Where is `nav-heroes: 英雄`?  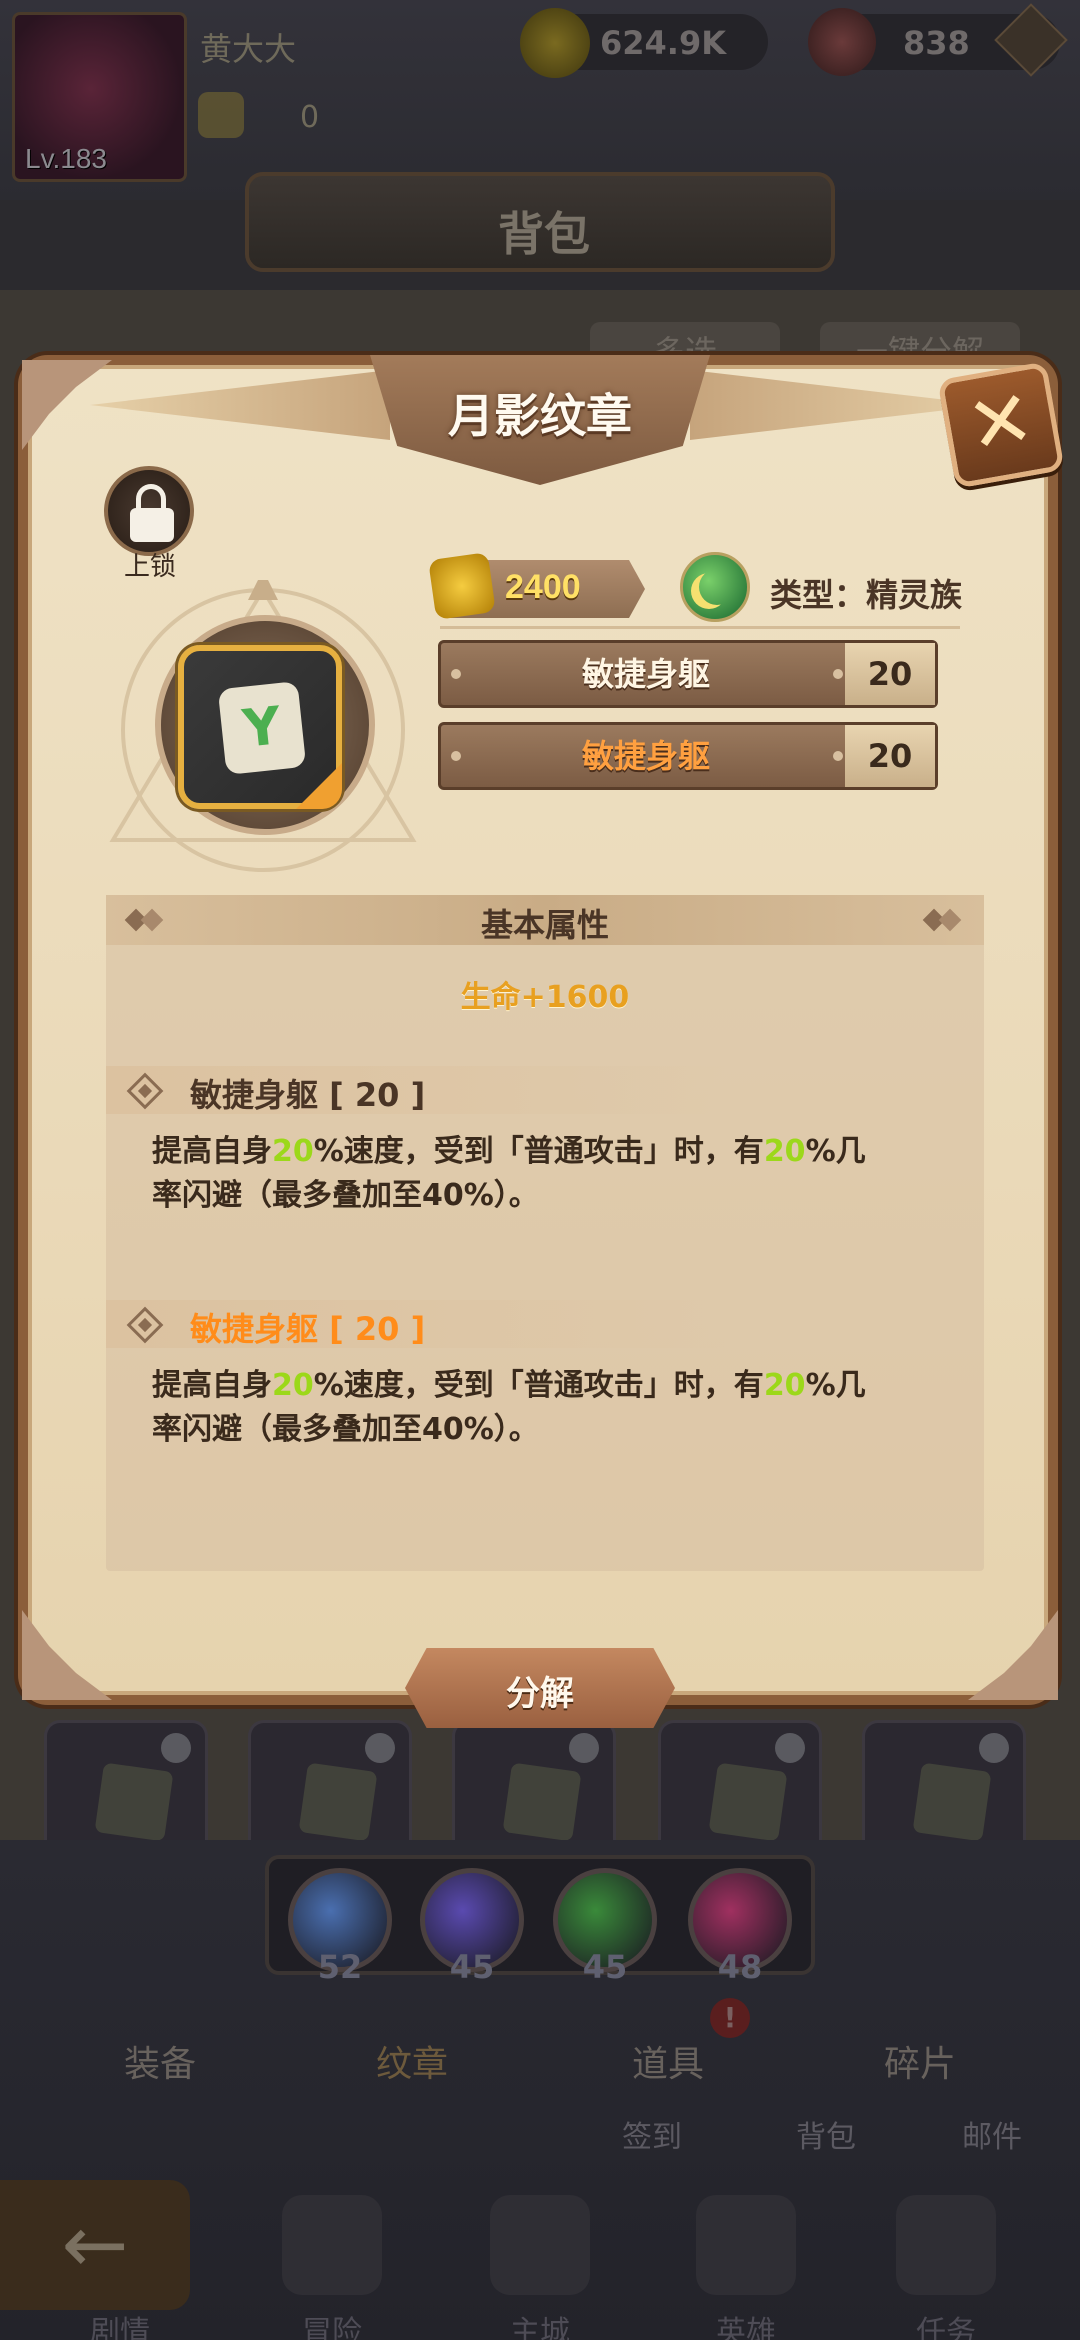 nav-heroes: 英雄 is located at coordinates (746, 2267).